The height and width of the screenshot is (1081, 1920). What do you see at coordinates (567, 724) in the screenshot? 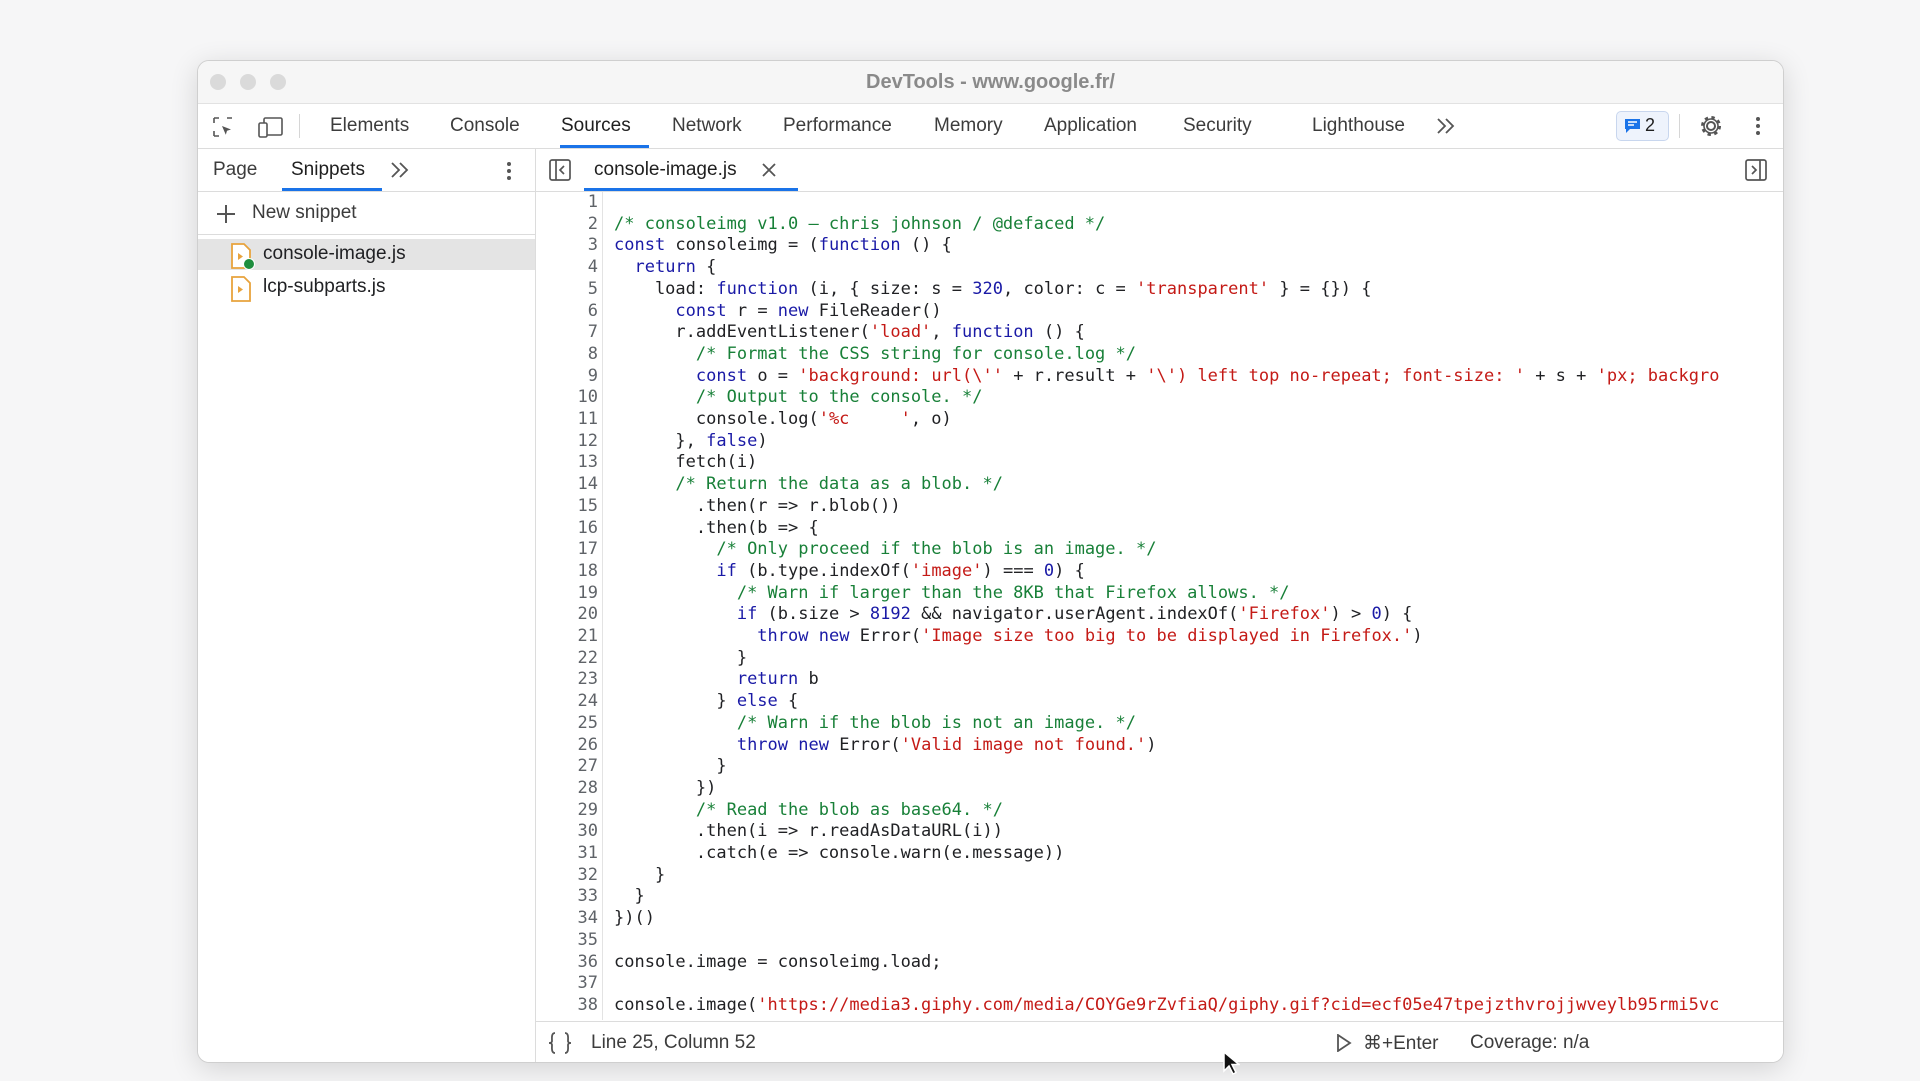
I see `line-number: 25` at bounding box center [567, 724].